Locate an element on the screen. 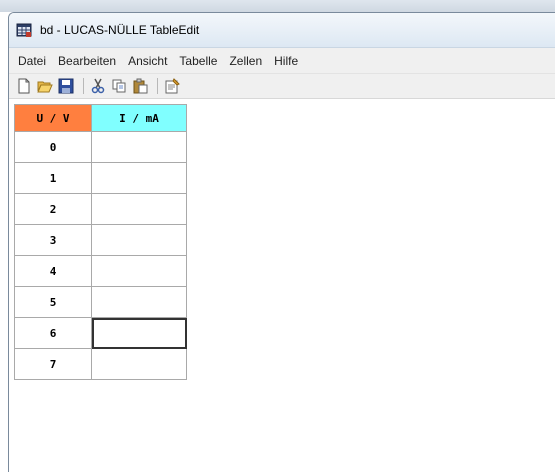  table-row: 7 is located at coordinates (100, 364).